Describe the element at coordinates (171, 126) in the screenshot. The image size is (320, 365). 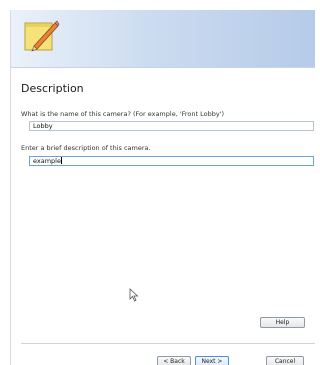
I see `camera-name-input: Lobby` at that location.